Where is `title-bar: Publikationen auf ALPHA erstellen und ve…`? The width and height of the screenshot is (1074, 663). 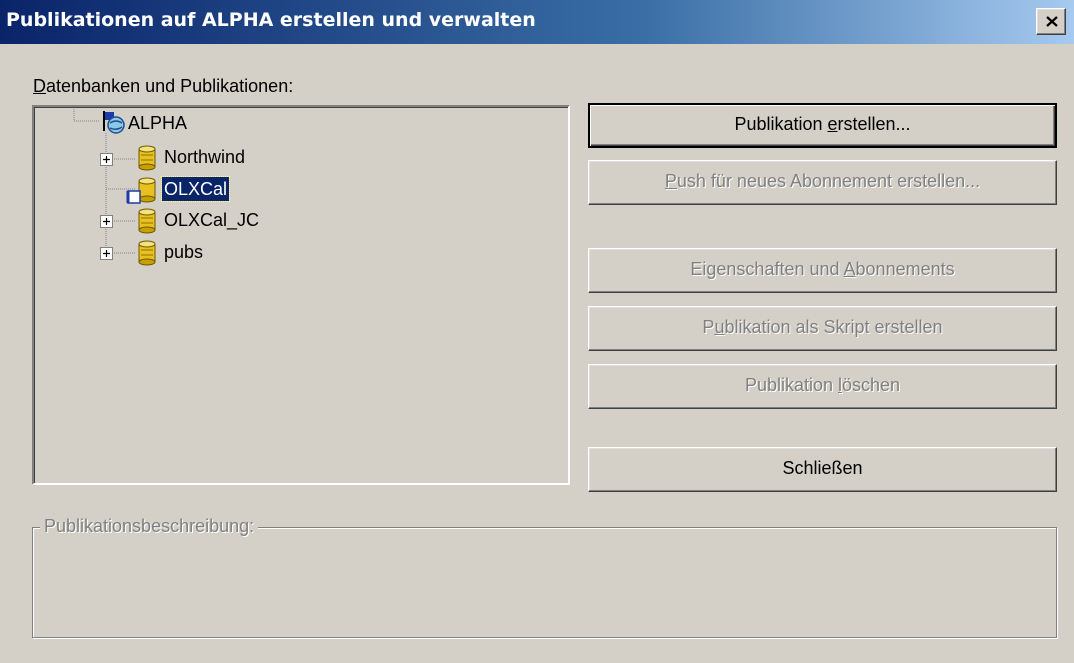 title-bar: Publikationen auf ALPHA erstellen und ve… is located at coordinates (537, 22).